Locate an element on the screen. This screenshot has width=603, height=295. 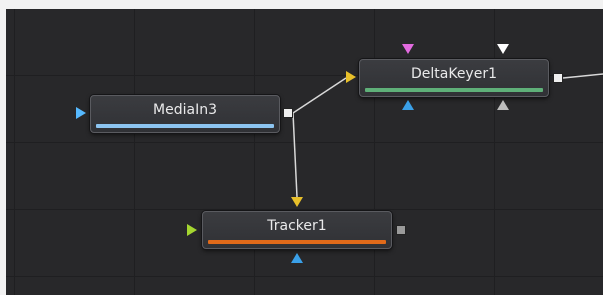
node-title: MediaIn3 is located at coordinates (185, 110).